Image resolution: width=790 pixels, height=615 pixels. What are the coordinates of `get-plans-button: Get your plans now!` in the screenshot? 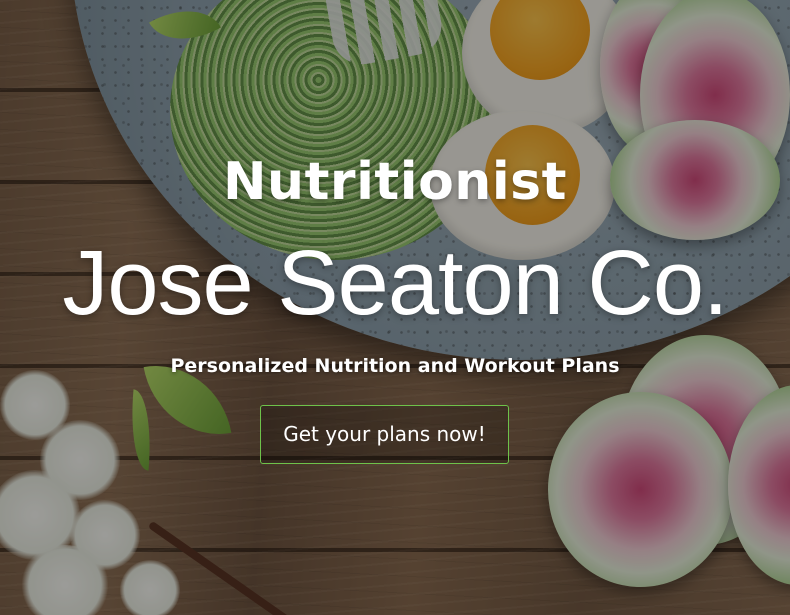 It's located at (384, 434).